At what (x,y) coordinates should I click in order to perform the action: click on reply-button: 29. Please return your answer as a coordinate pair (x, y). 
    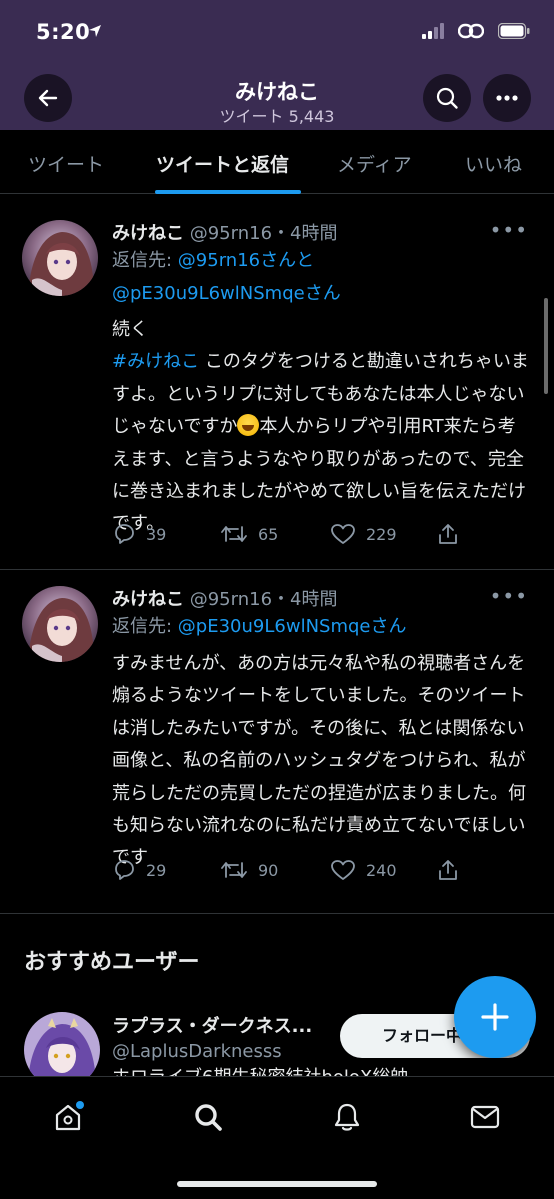
    Looking at the image, I should click on (139, 870).